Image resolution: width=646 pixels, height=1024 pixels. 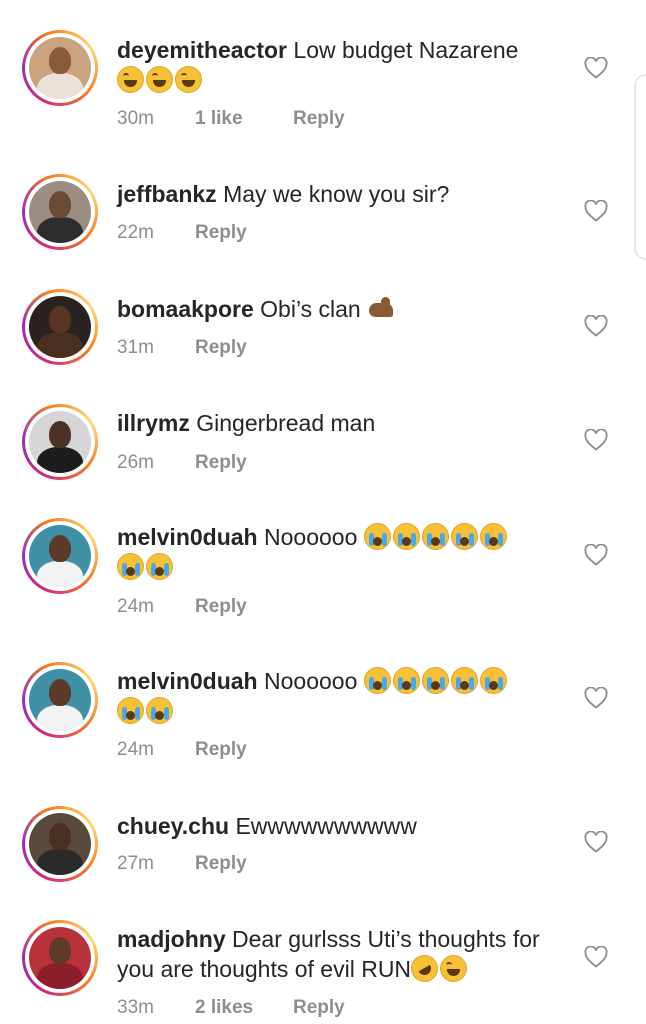 I want to click on comment-text: bomaakpore Obi’s clan, so click(x=337, y=309).